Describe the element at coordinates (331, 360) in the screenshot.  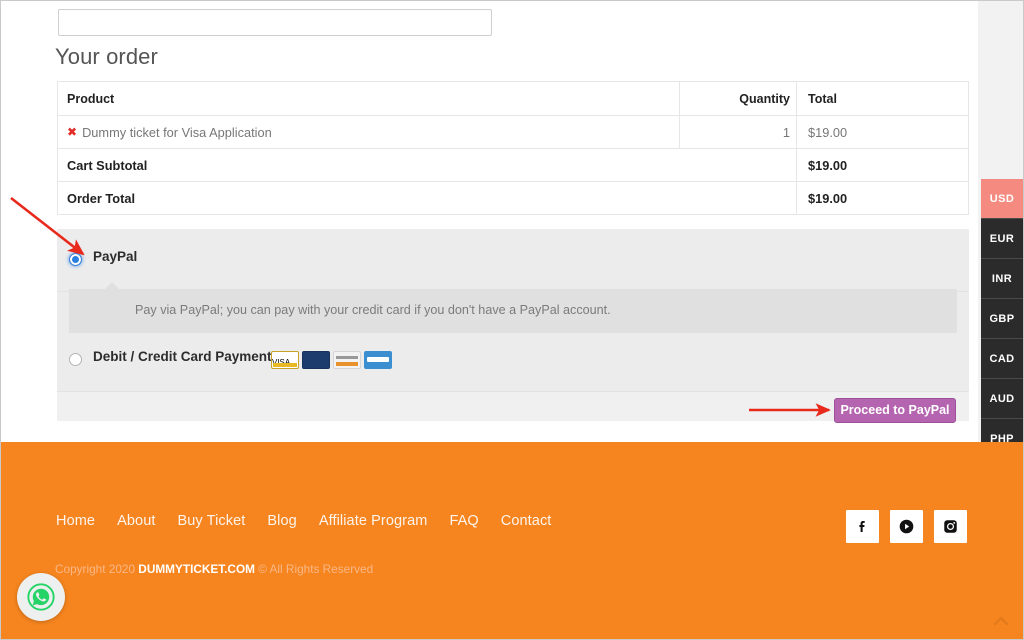
I see `card-accepted-cards: VISA` at that location.